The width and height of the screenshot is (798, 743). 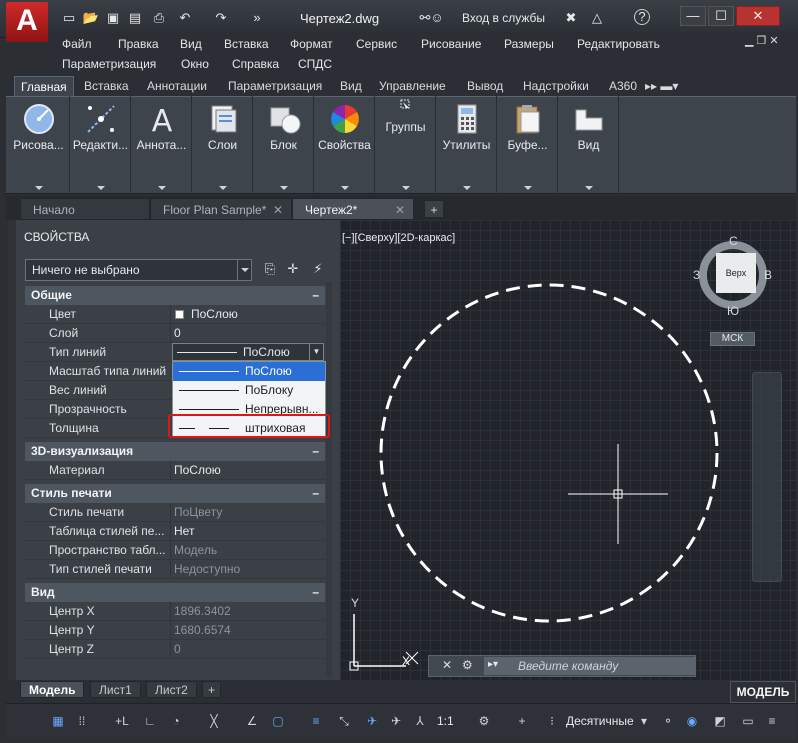 I want to click on section-3d-visualization: 3D-визуализация –, so click(x=175, y=451).